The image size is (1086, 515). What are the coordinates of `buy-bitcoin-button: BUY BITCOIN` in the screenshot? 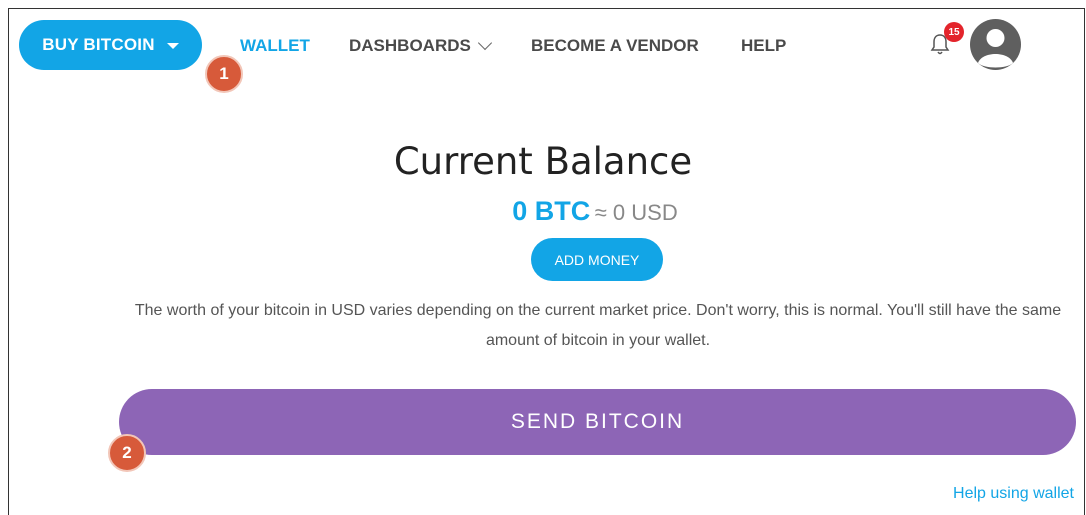 It's located at (110, 45).